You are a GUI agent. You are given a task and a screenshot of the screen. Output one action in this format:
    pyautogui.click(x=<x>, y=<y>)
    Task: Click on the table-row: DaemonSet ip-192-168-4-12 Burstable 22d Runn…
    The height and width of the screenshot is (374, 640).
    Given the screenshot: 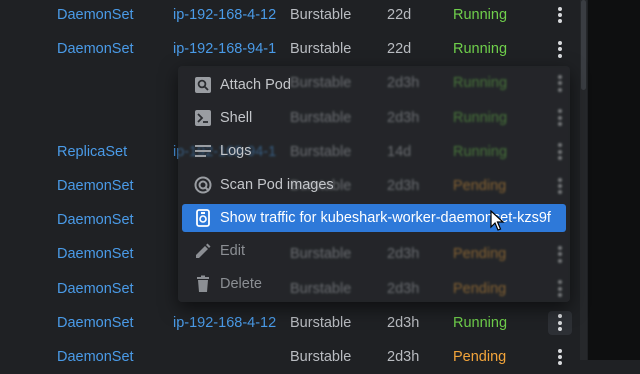 What is the action you would take?
    pyautogui.click(x=294, y=16)
    